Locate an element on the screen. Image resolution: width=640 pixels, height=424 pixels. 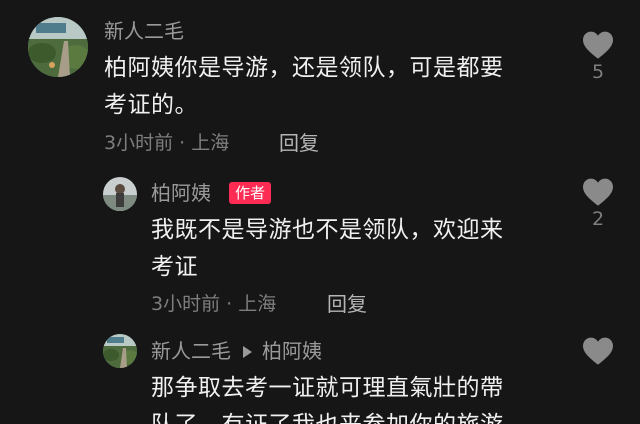
reply-username: 柏阿姨 is located at coordinates (181, 193).